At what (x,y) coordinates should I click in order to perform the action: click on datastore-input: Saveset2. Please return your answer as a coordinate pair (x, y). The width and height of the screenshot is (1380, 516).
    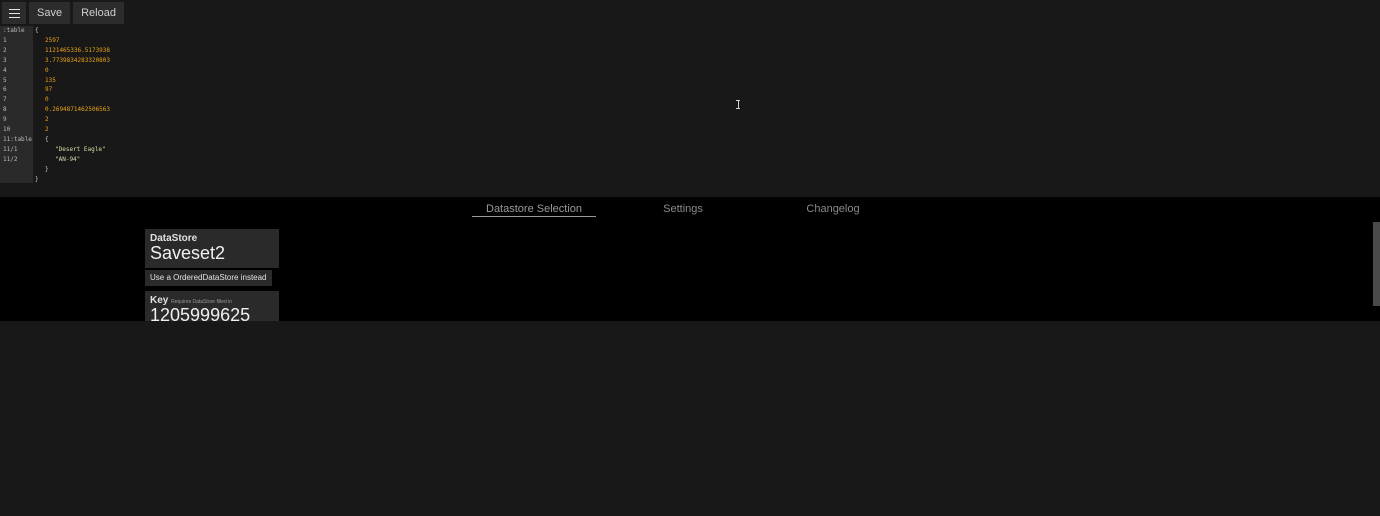
    Looking at the image, I should click on (212, 253).